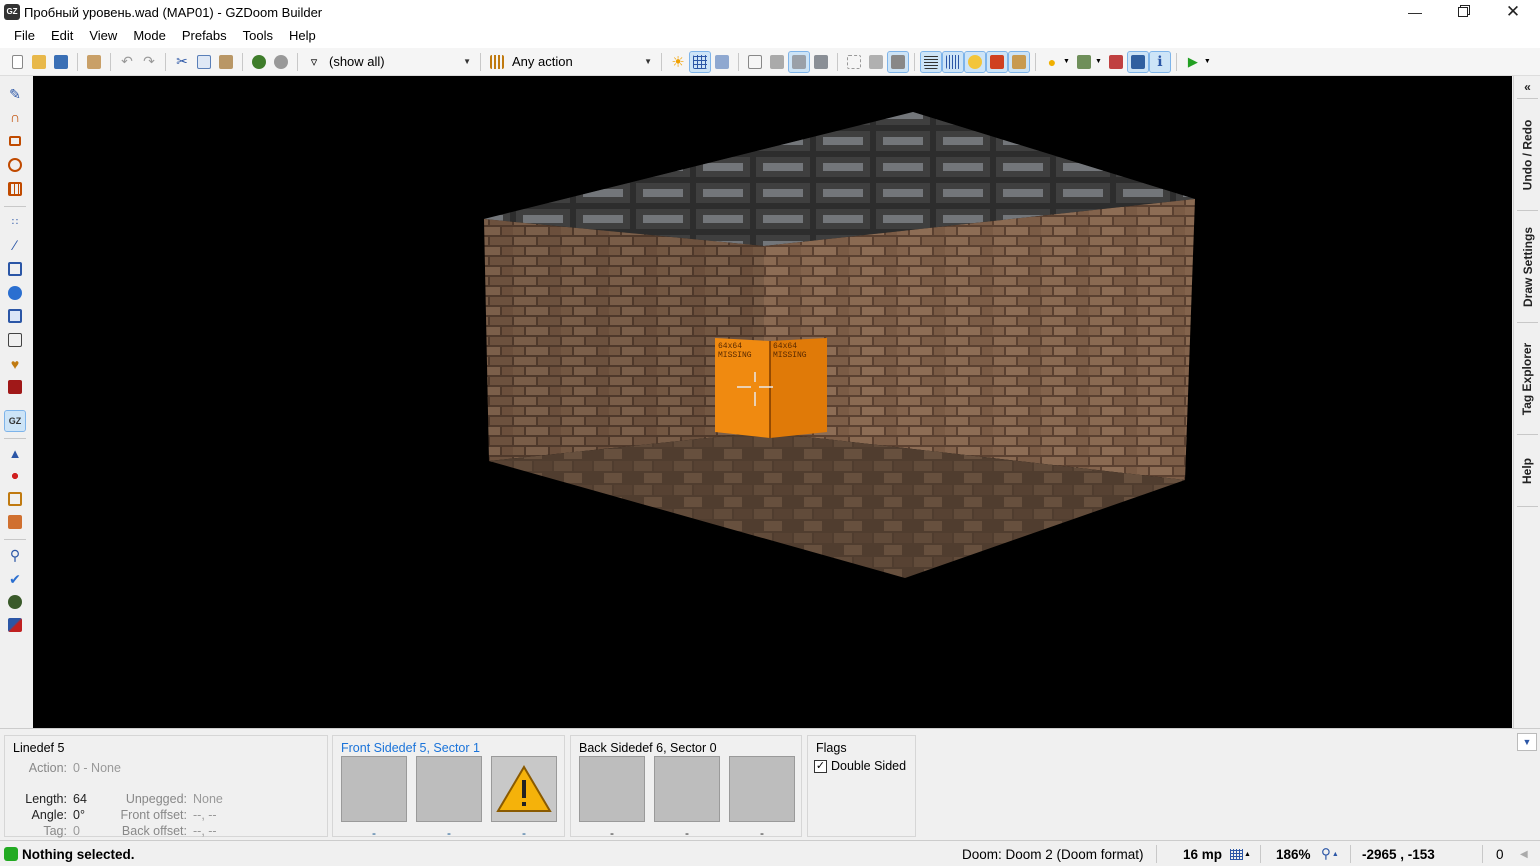  What do you see at coordinates (1240, 853) in the screenshot?
I see `grid-size-button: ▲` at bounding box center [1240, 853].